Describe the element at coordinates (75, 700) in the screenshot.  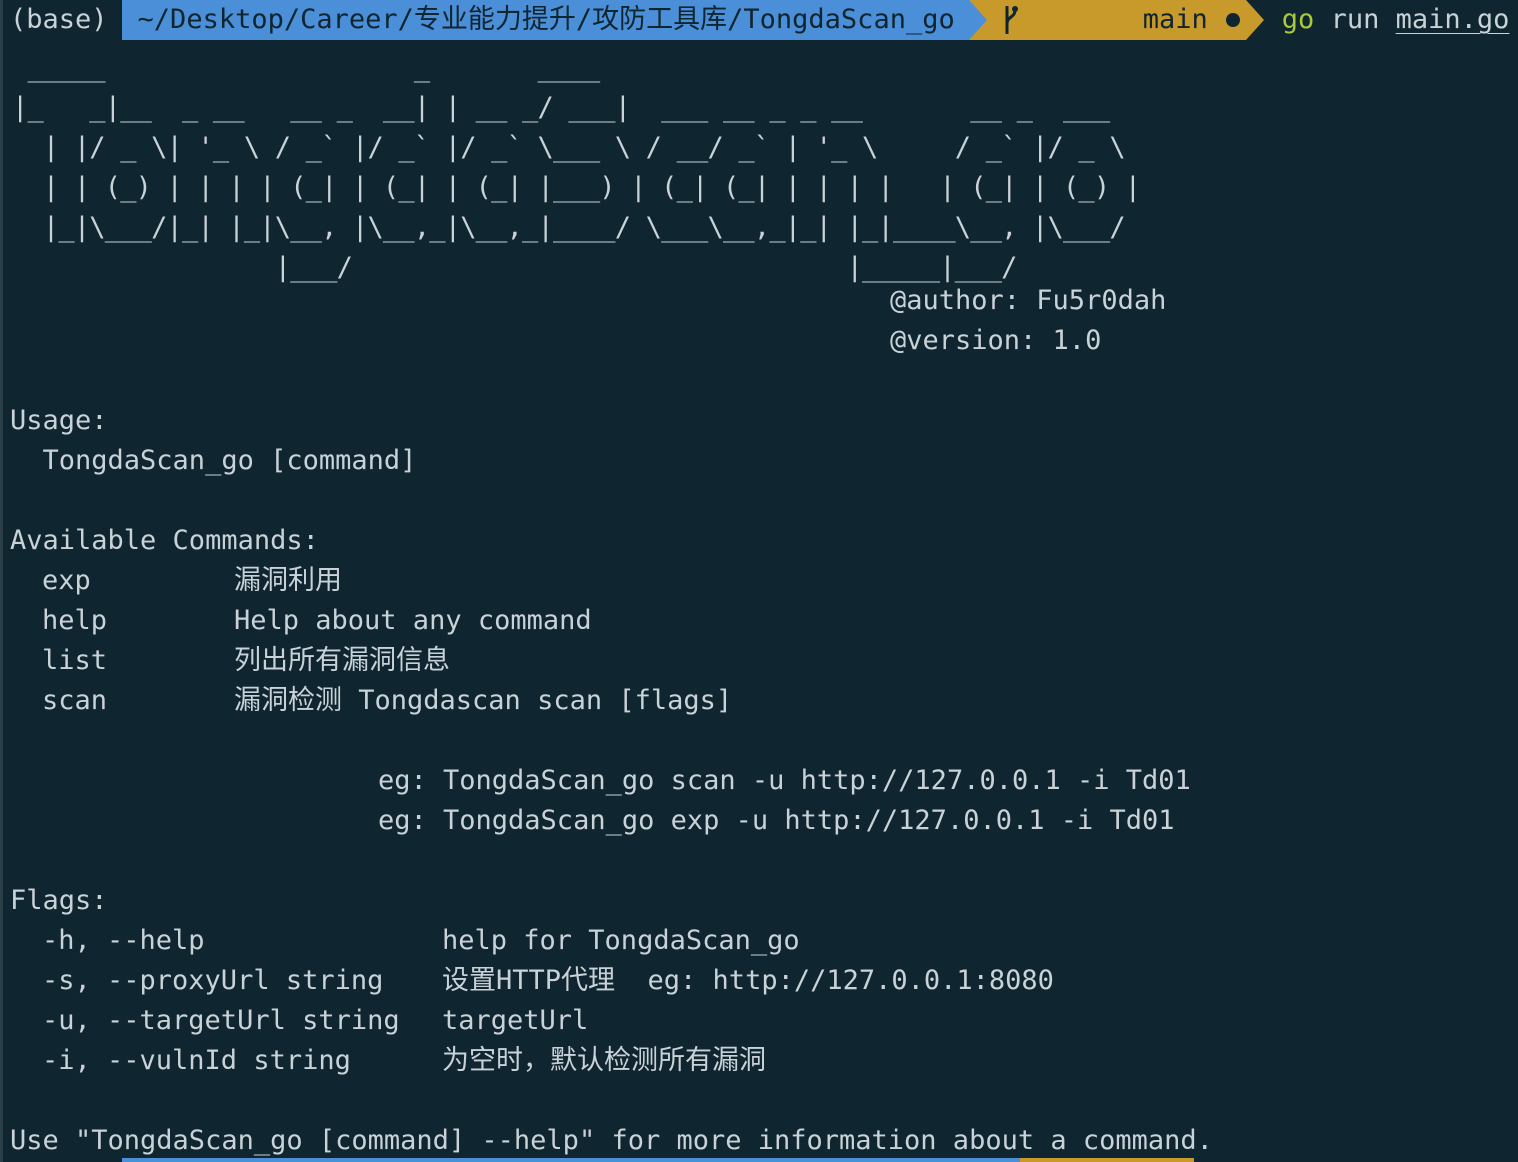
I see `command-name-scan: scan` at that location.